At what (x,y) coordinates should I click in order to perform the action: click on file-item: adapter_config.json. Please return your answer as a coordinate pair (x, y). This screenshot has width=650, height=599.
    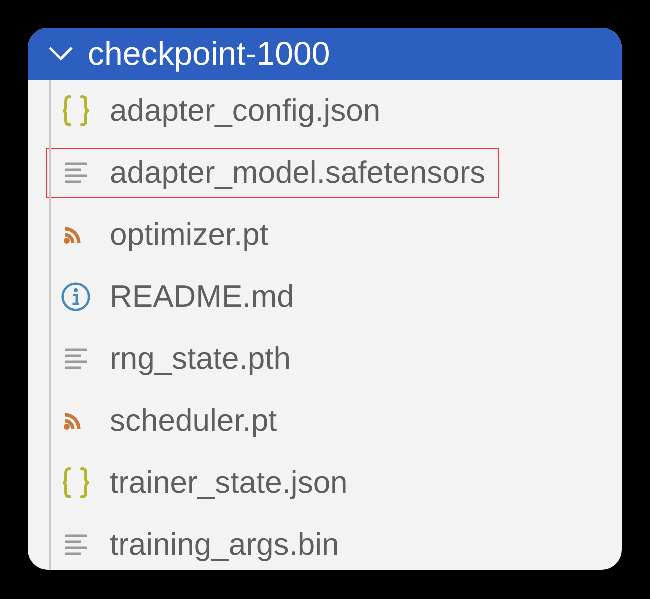
    Looking at the image, I should click on (220, 111).